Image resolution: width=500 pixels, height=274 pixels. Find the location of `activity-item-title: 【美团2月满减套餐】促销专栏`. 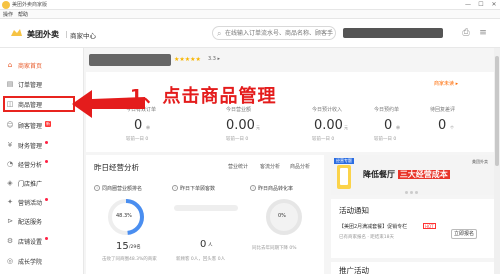

activity-item-title: 【美团2月满减套餐】促销专栏 is located at coordinates (373, 226).